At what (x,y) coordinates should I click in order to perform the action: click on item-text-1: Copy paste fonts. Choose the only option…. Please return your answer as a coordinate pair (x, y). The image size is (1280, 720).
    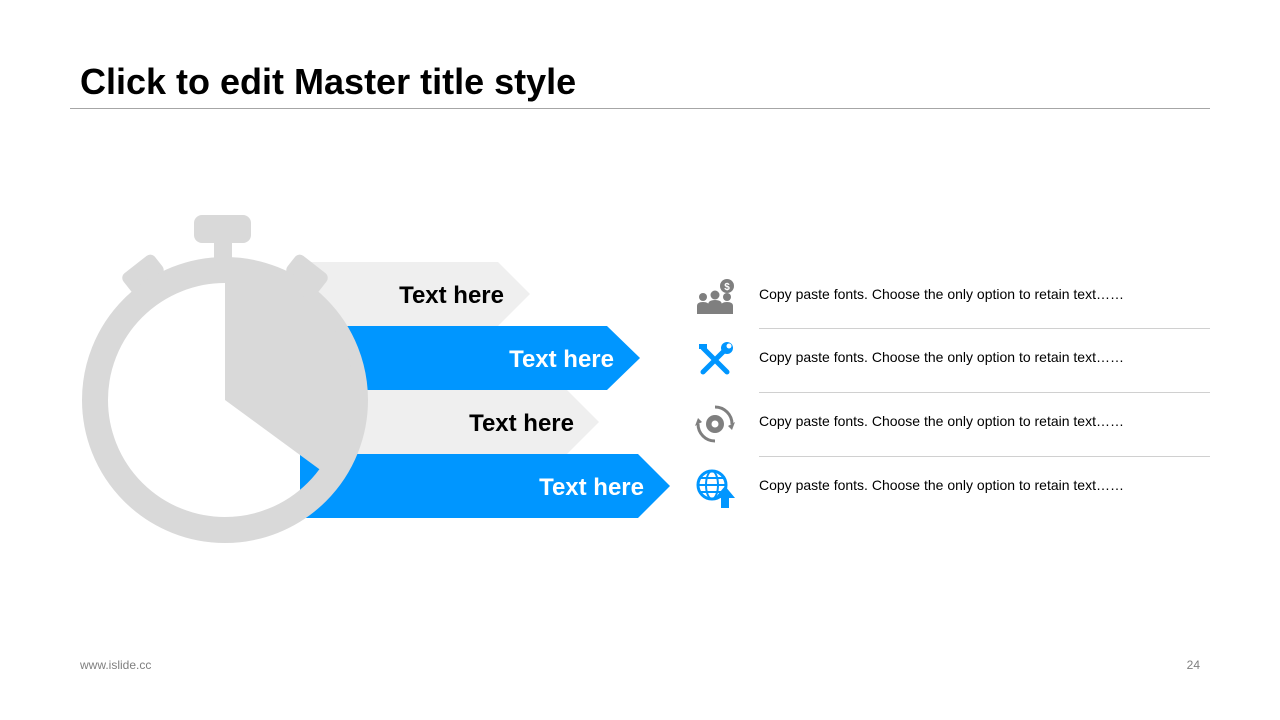
    Looking at the image, I should click on (941, 294).